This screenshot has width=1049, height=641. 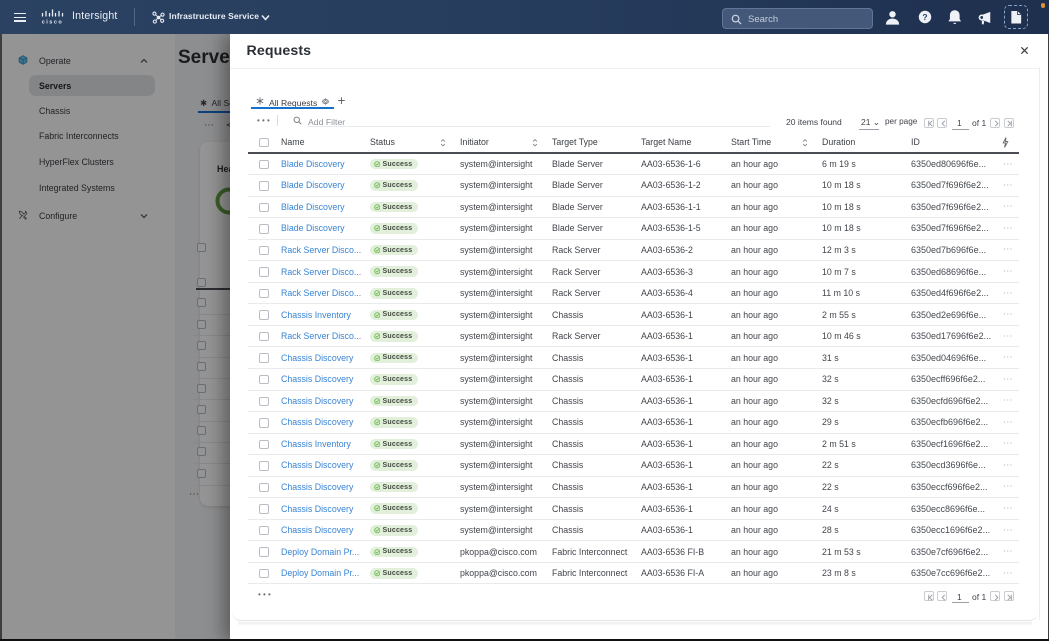 I want to click on svg-text: cisco, so click(x=53, y=21).